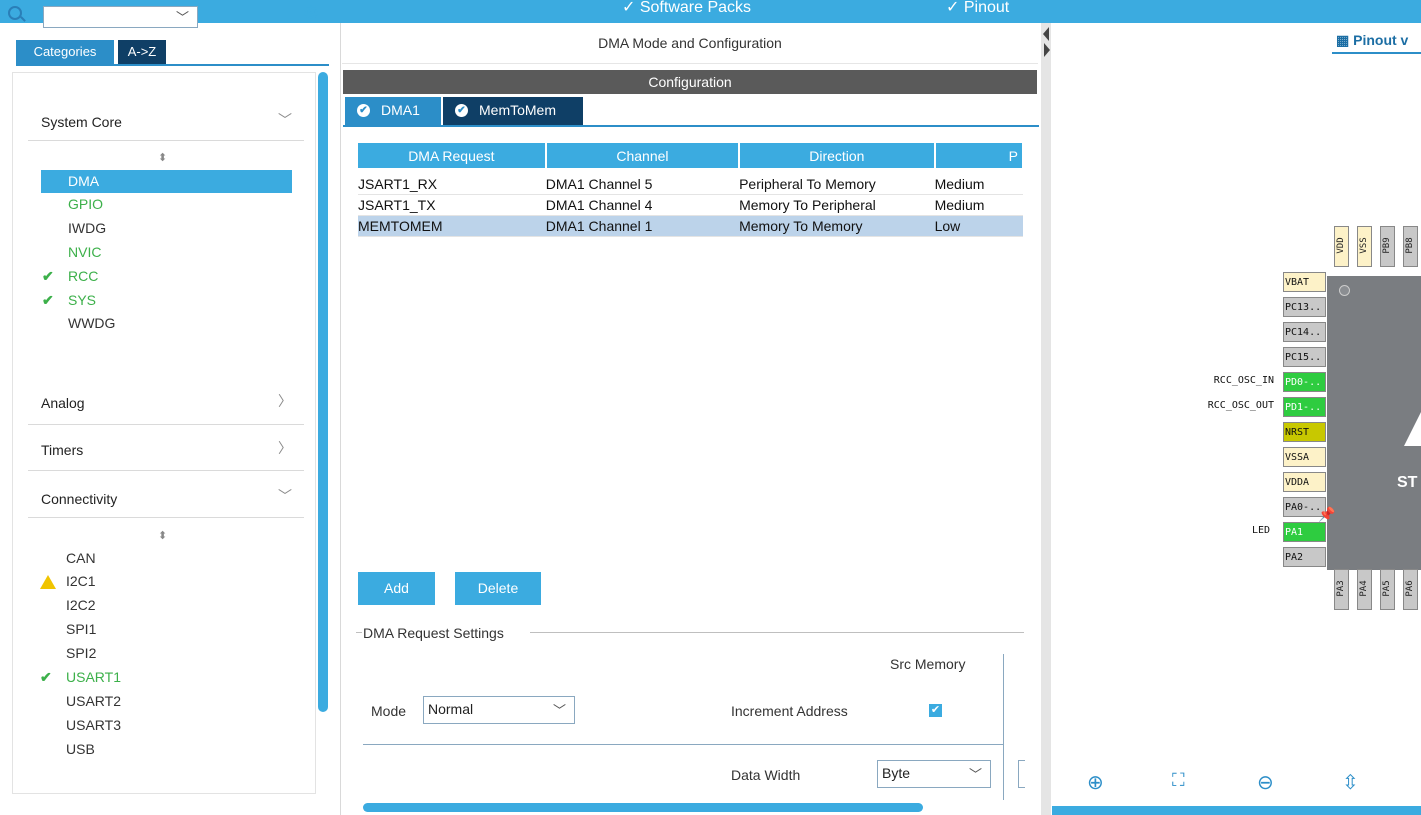  What do you see at coordinates (81, 122) in the screenshot?
I see `category-system-core: System Core` at bounding box center [81, 122].